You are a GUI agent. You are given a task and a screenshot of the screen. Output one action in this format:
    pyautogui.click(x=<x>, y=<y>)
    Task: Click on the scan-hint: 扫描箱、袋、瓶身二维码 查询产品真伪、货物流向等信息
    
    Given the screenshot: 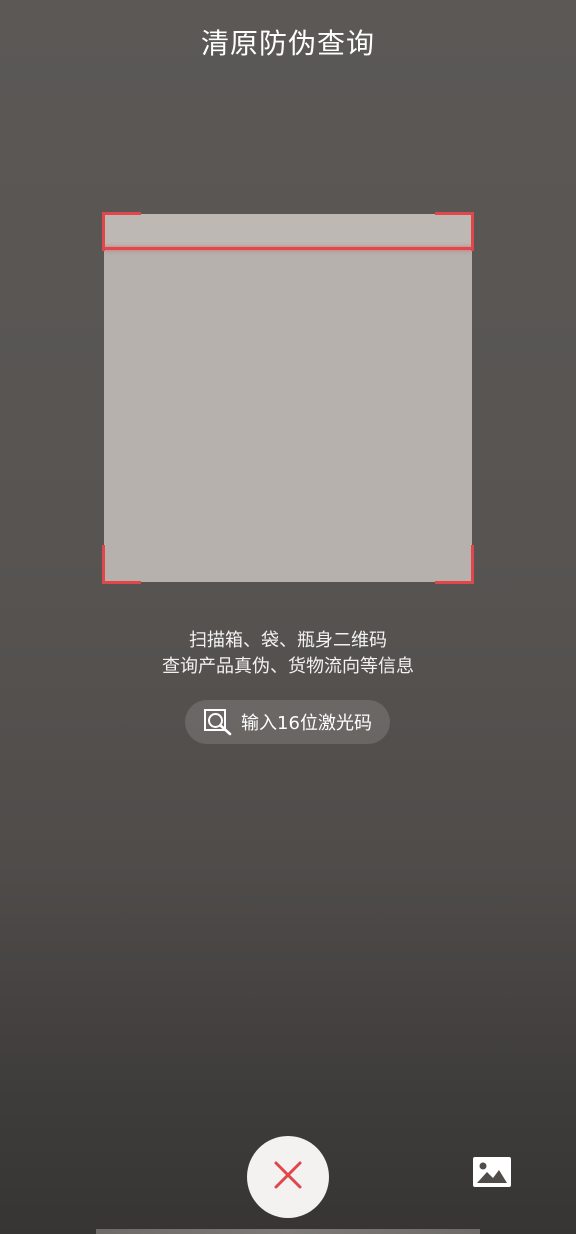 What is the action you would take?
    pyautogui.click(x=288, y=654)
    